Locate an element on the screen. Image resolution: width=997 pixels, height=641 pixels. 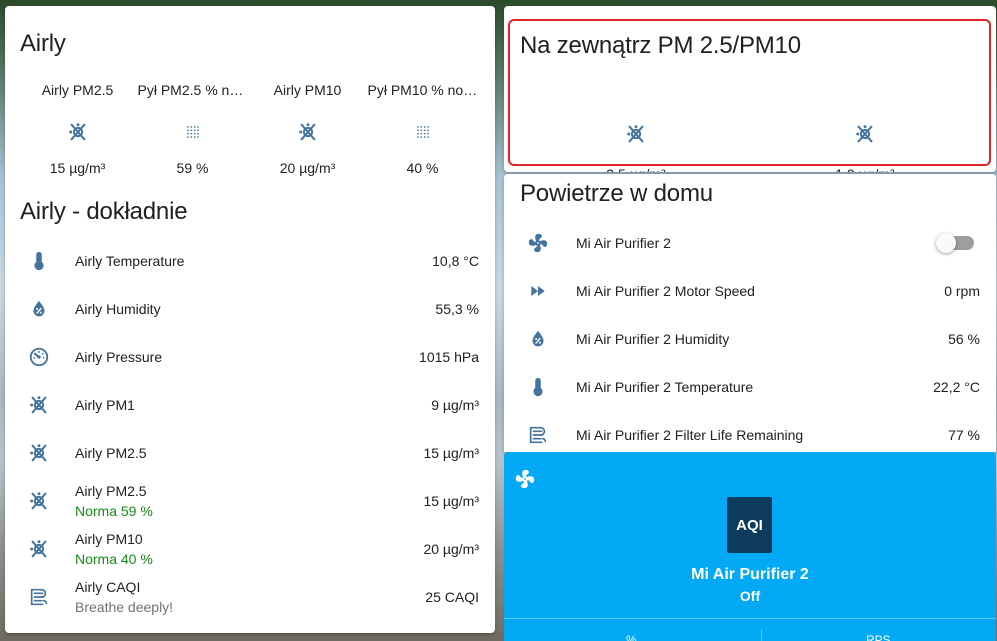
entity-value: 22,2 °C is located at coordinates (956, 387).